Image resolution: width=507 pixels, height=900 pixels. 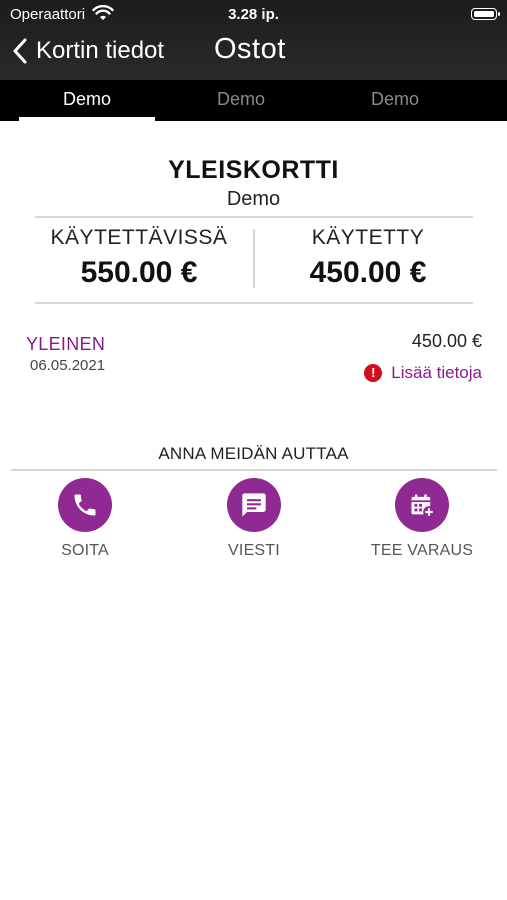 What do you see at coordinates (373, 373) in the screenshot?
I see `alert-icon: !` at bounding box center [373, 373].